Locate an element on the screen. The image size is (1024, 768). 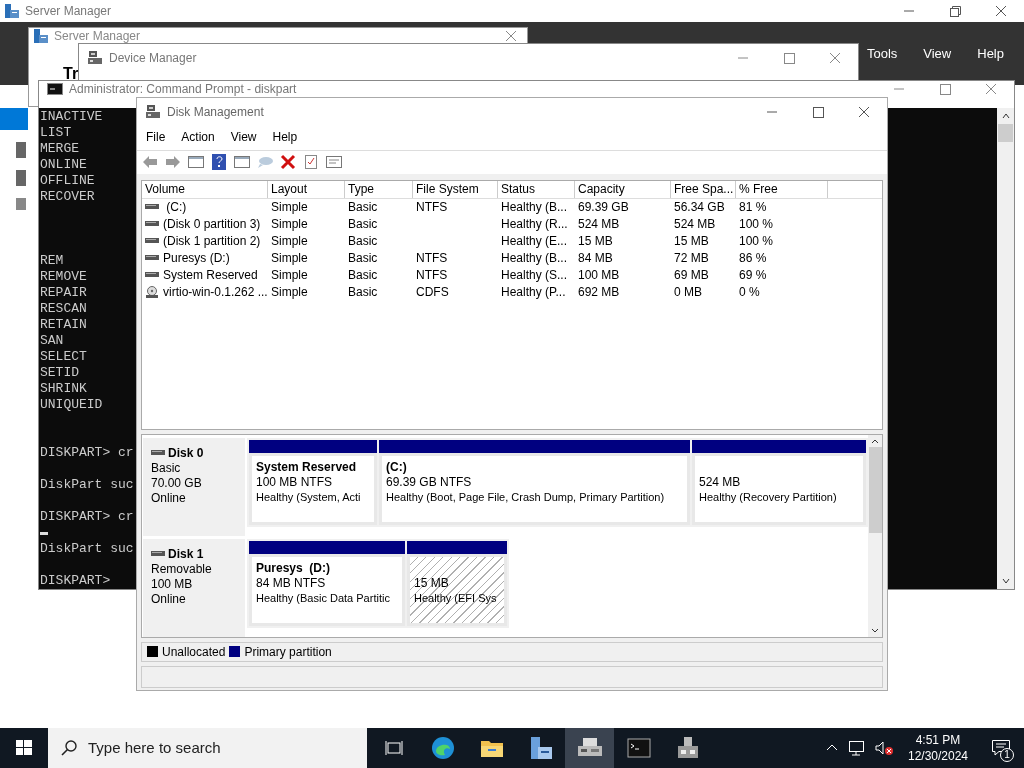
console-line: SETID is located at coordinates (59, 373).